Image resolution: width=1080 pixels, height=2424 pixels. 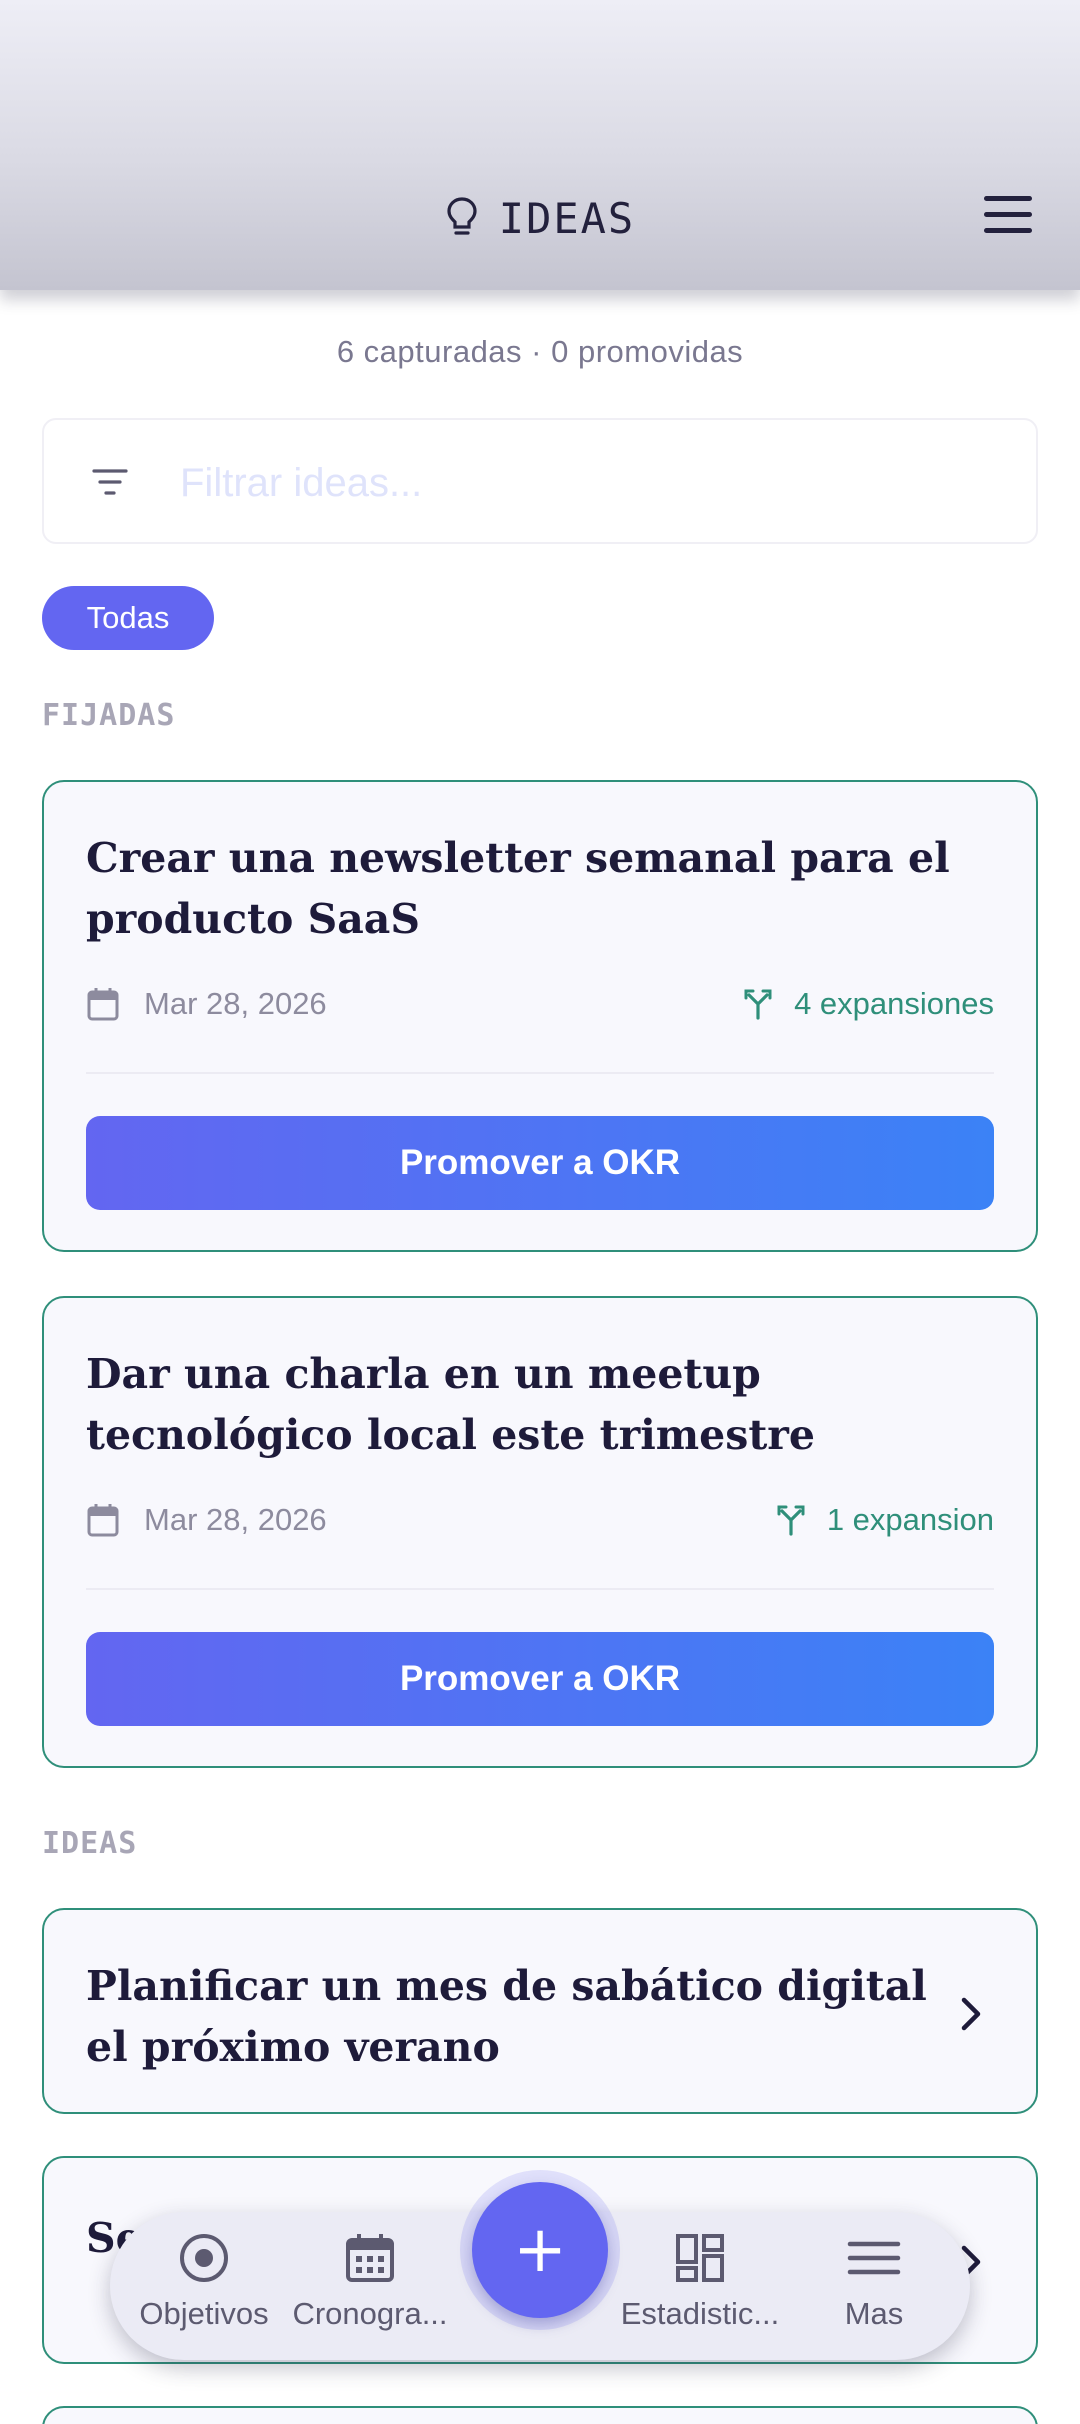 What do you see at coordinates (590, 483) in the screenshot?
I see `filter-input` at bounding box center [590, 483].